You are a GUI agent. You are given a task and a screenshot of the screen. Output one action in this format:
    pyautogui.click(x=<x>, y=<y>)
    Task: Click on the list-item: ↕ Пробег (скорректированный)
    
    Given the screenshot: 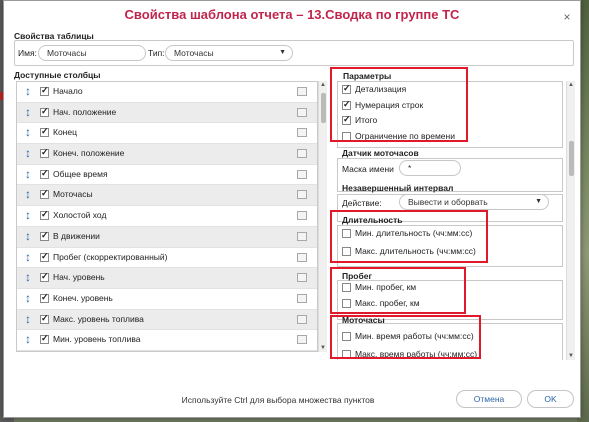 What is the action you would take?
    pyautogui.click(x=167, y=258)
    